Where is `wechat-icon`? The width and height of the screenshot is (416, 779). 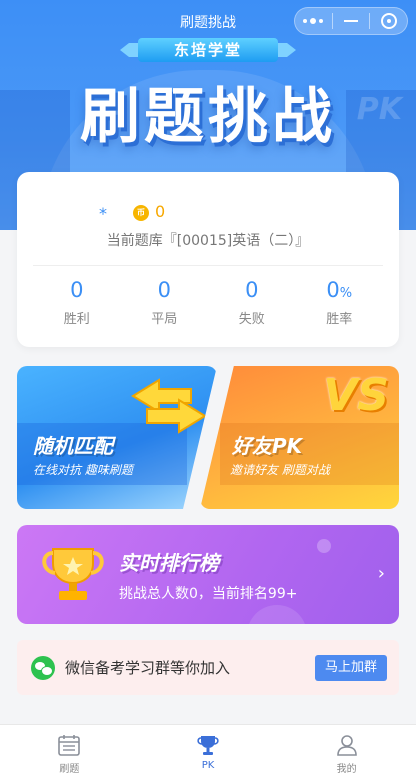
wechat-icon is located at coordinates (43, 667).